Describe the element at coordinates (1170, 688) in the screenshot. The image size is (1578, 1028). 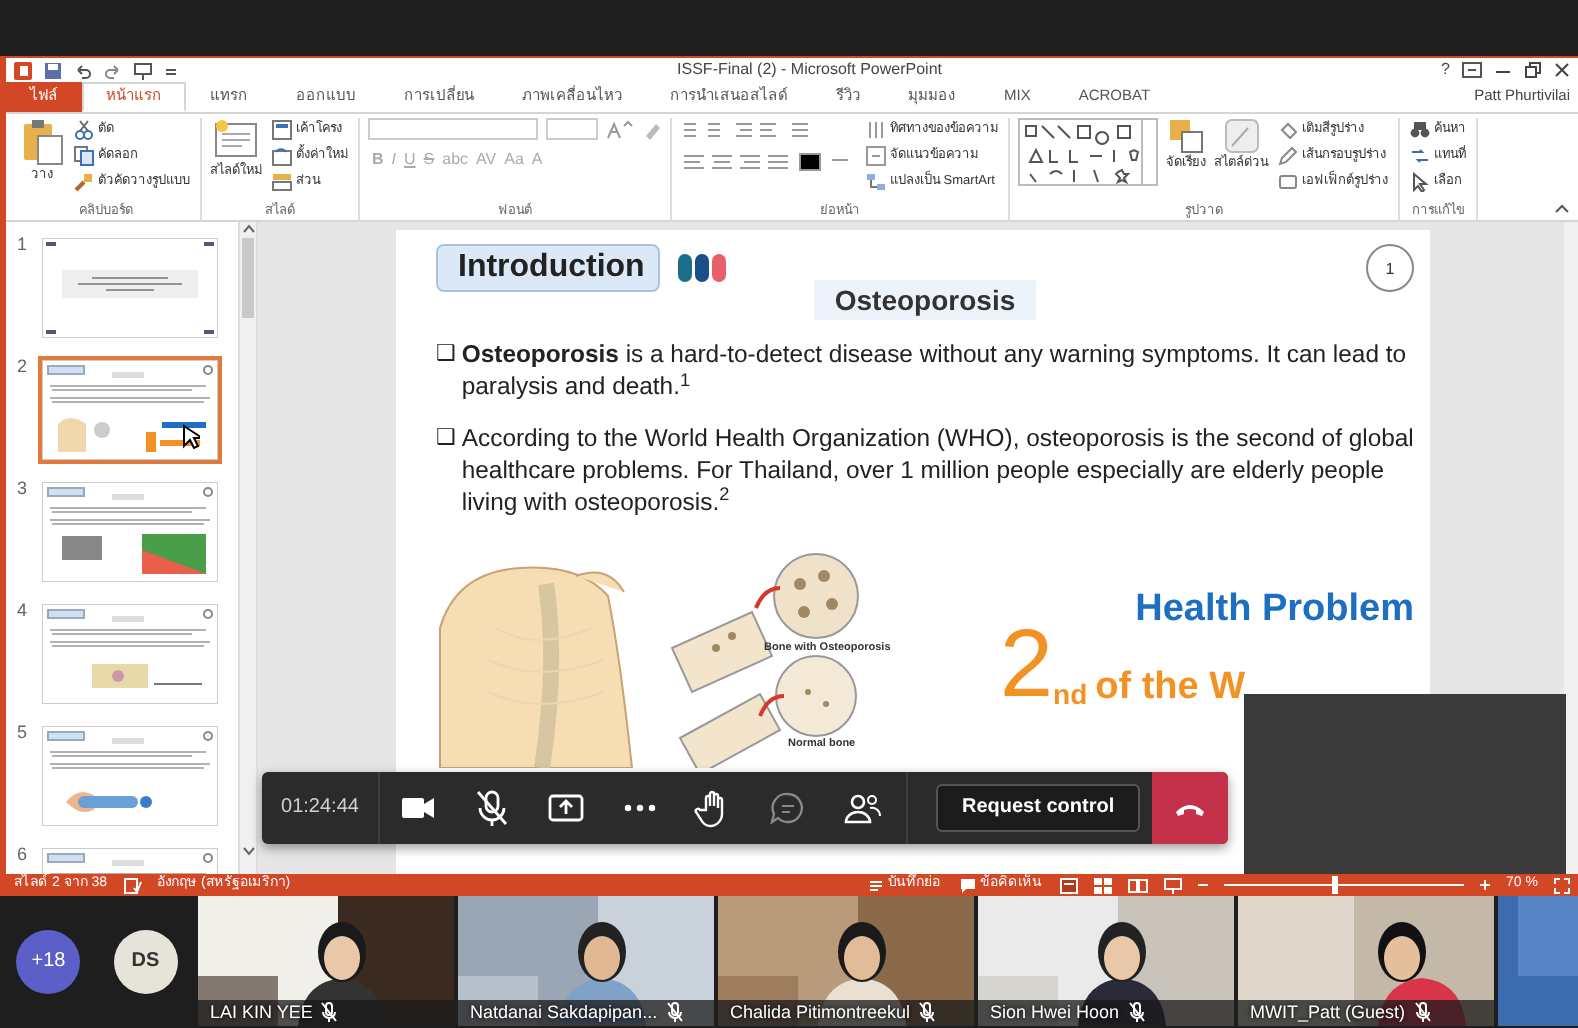
I see `rank-text: of the W` at that location.